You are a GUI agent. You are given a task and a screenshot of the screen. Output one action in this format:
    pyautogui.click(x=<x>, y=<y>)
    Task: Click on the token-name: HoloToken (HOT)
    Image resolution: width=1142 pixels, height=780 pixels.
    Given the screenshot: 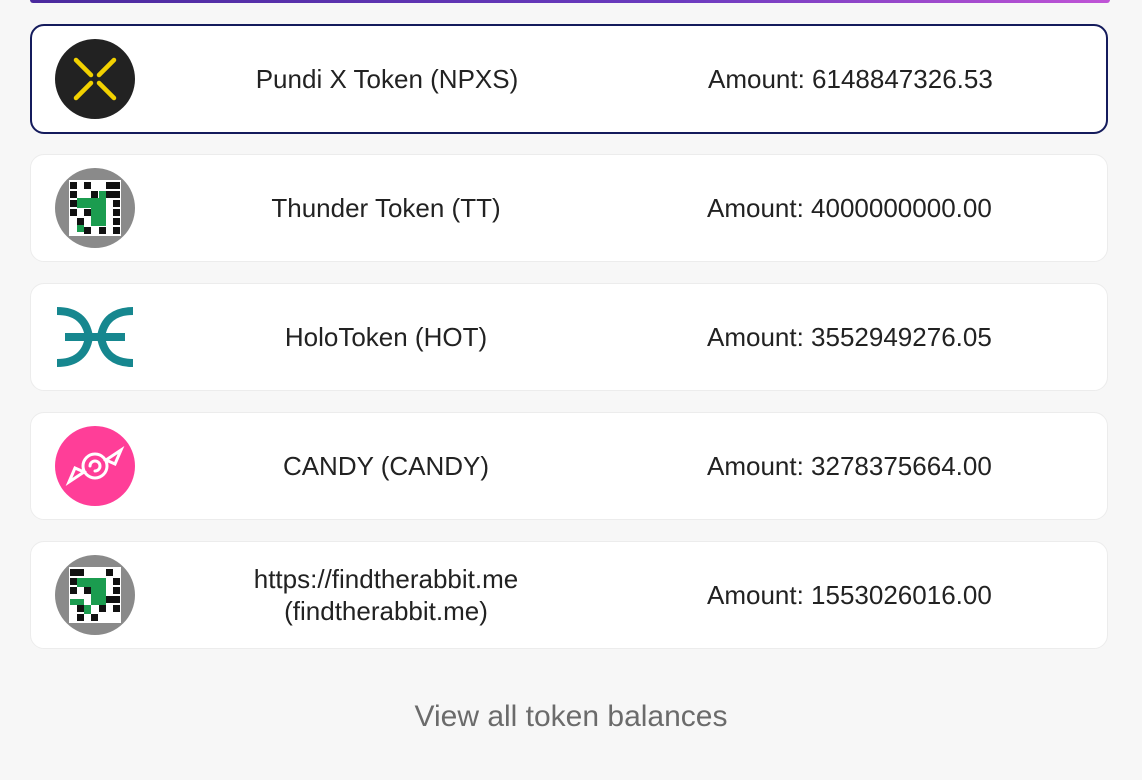 What is the action you would take?
    pyautogui.click(x=386, y=337)
    